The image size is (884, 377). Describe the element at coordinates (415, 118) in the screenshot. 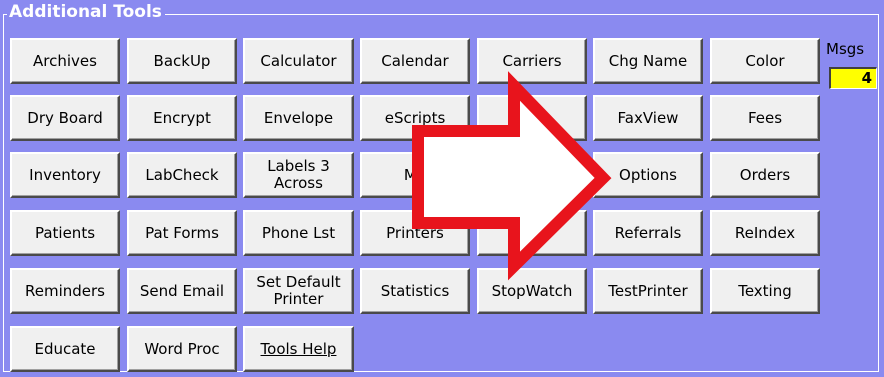

I see `escripts-button: eScripts` at that location.